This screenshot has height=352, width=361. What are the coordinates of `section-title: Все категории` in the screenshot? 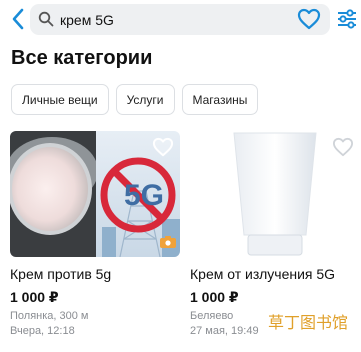 It's located at (82, 58).